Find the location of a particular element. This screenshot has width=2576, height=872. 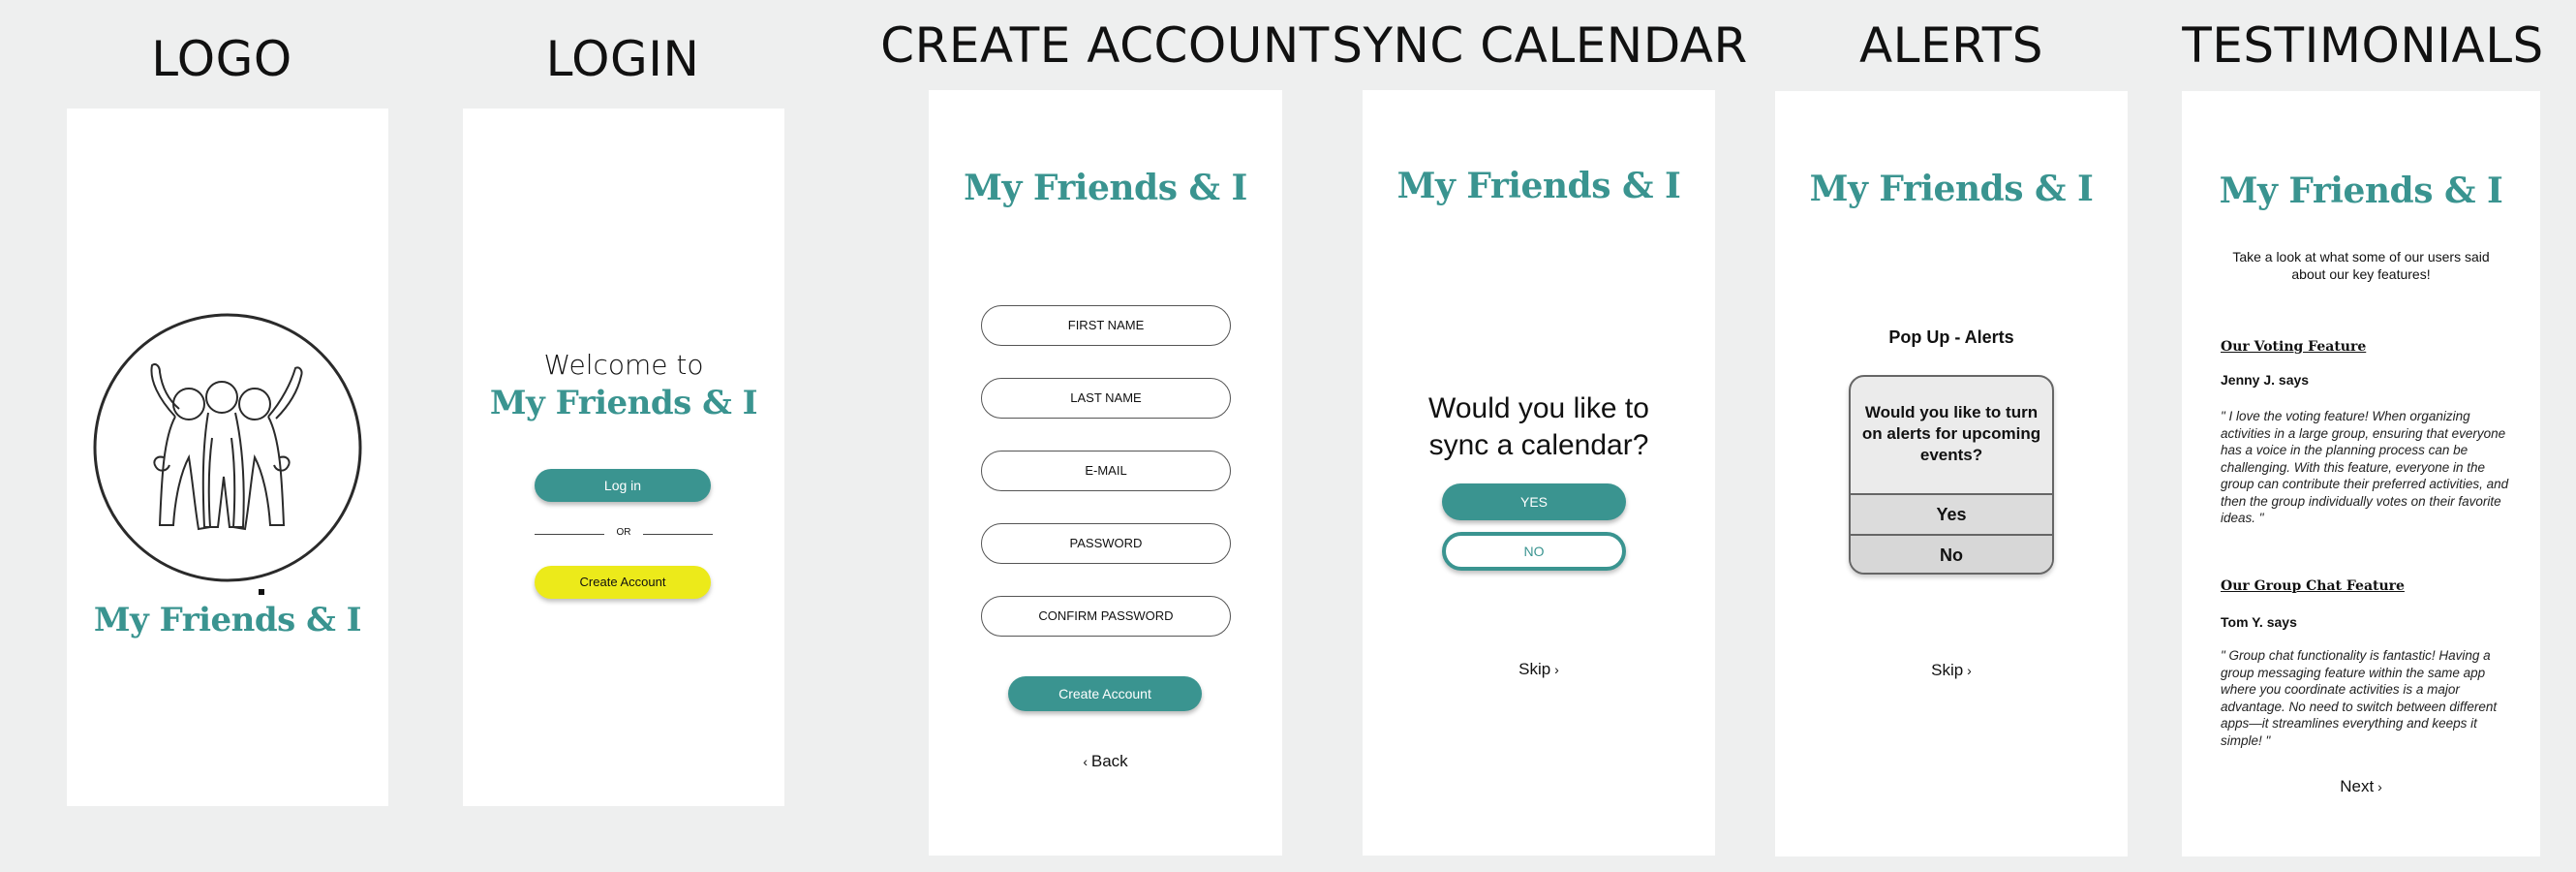

sync-skip-link: Skip › is located at coordinates (1539, 669).